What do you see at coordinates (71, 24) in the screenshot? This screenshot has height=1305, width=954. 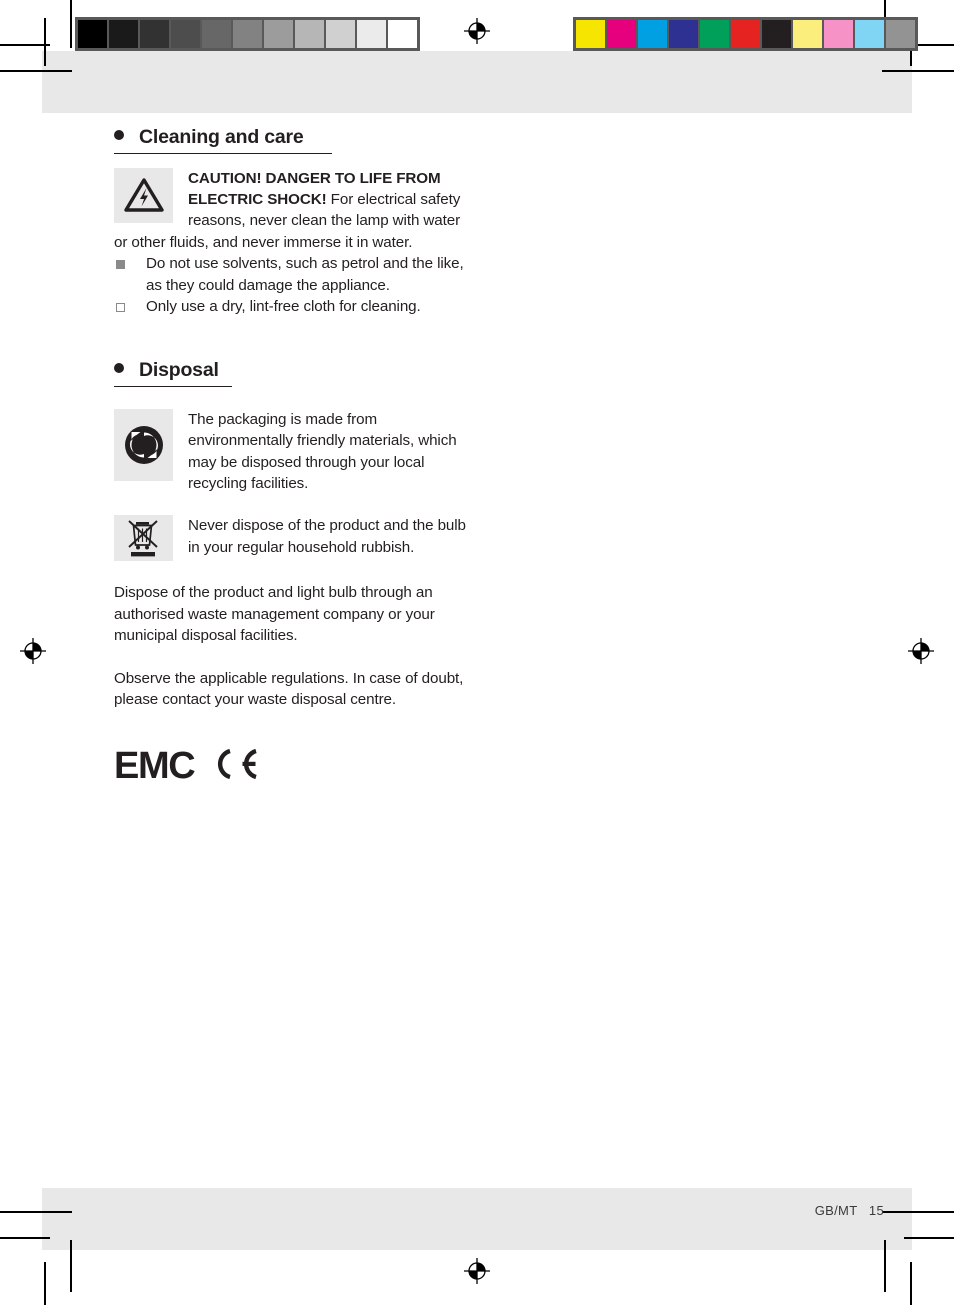 I see `crop-mark-top-left-vertical` at bounding box center [71, 24].